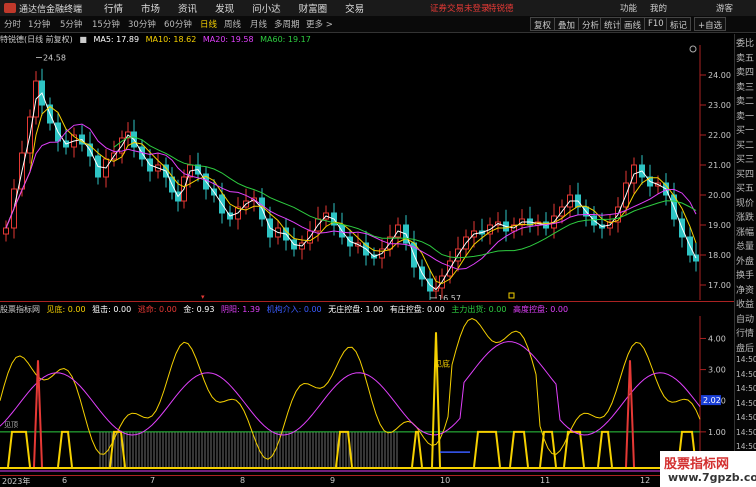 This screenshot has width=756, height=487. Describe the element at coordinates (745, 289) in the screenshot. I see `right-panel-item: 净资` at that location.